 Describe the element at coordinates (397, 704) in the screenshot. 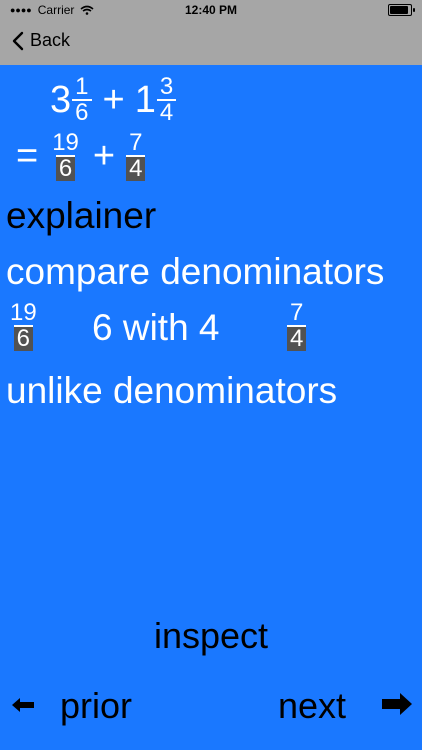

I see `arrow-right-icon` at that location.